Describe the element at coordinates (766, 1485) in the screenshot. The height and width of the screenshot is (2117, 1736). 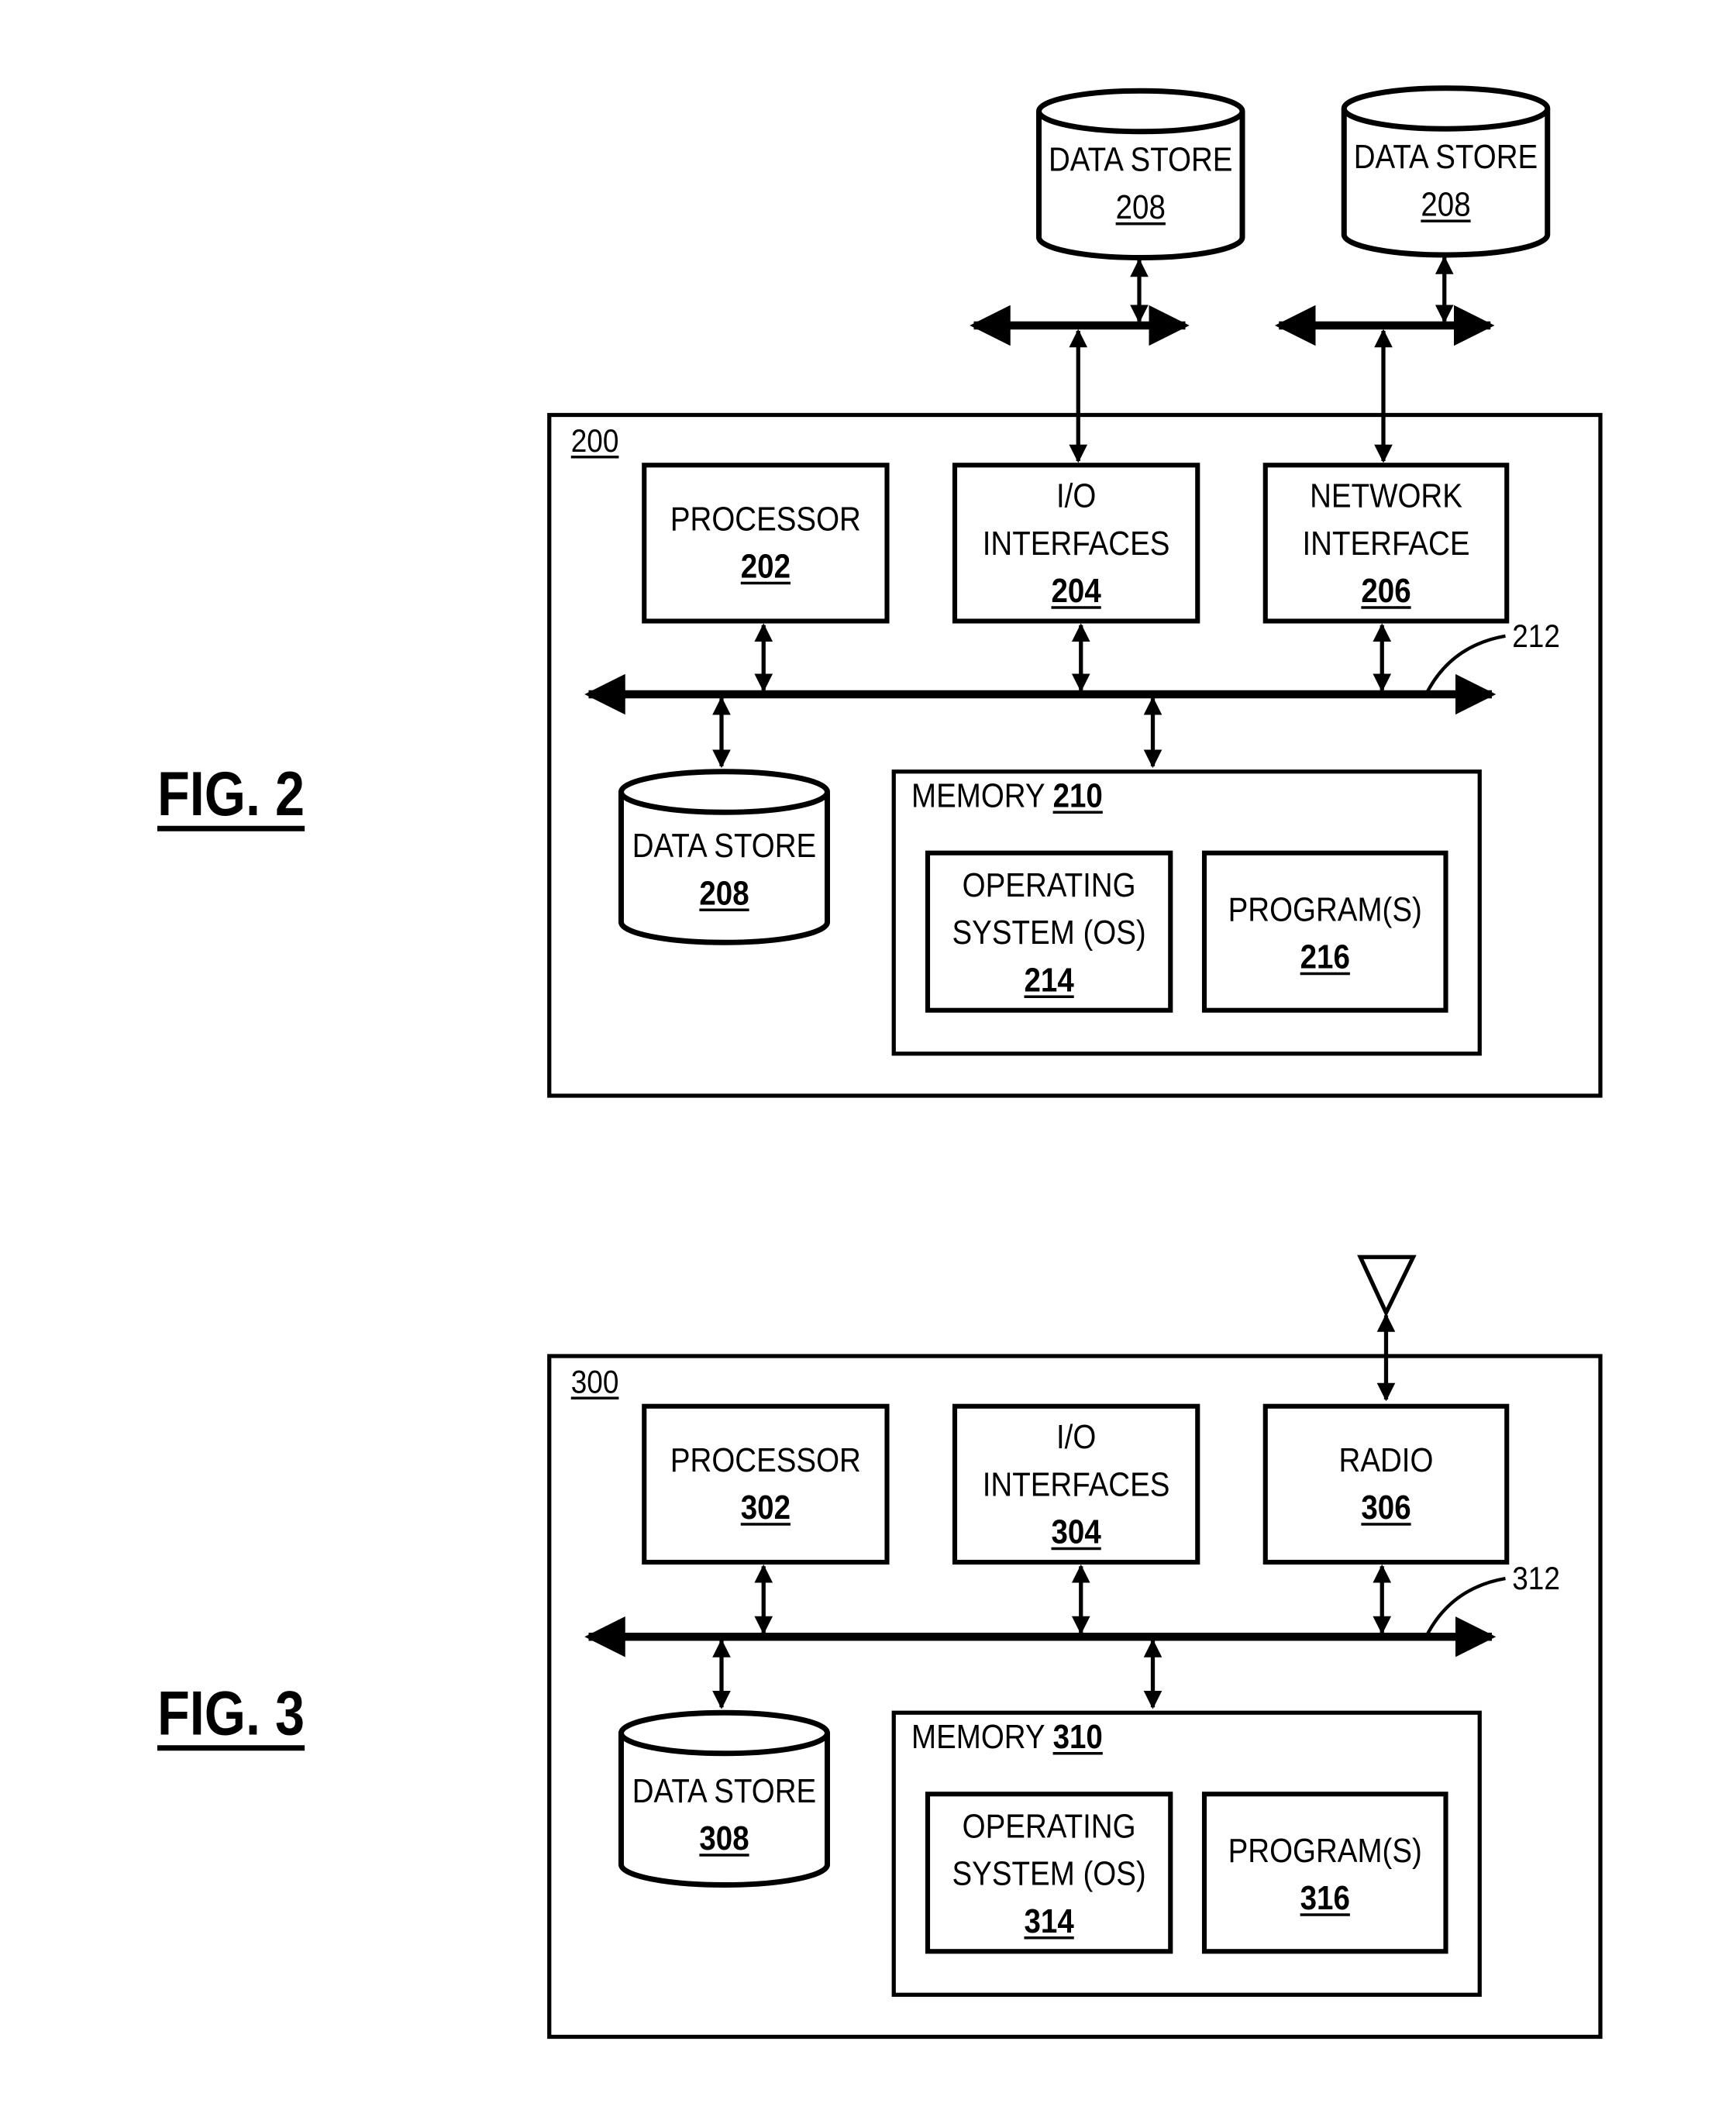
I see `fig3-processor-label: PROCESSOR 302` at that location.